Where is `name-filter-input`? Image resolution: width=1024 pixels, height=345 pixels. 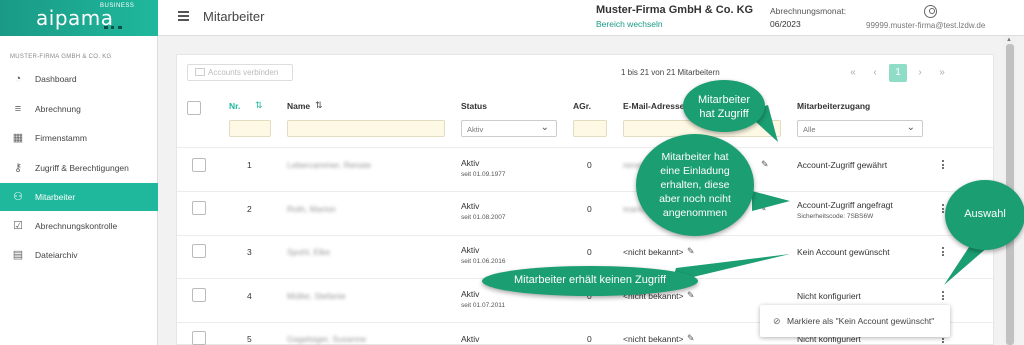 name-filter-input is located at coordinates (366, 128).